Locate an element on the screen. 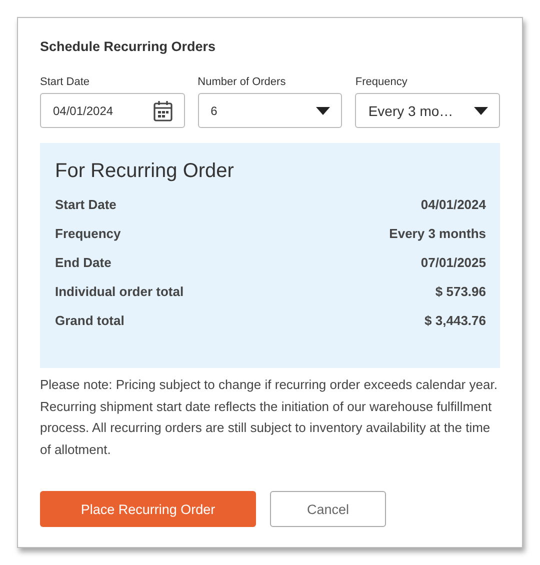 The image size is (540, 565). note-text: Please note: Pricing subject to change if recurring order exceeds calendar year. Recurring shipment start date reflects the initiation of our warehouse fulfillment process. All recurring orders are still subject to inventory availability at the time of allotment. is located at coordinates (269, 417).